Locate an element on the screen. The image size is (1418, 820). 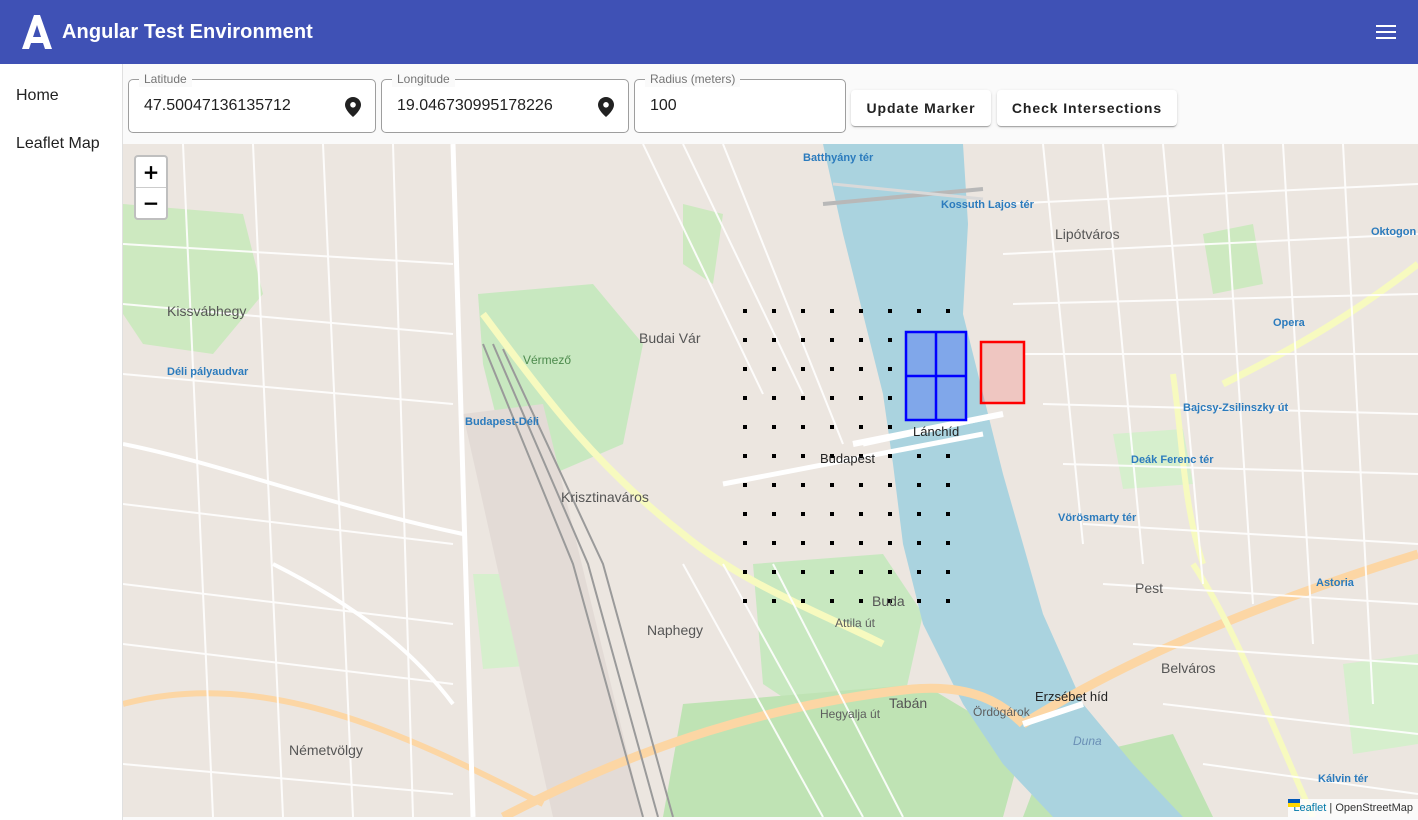
zoom-in-button: + is located at coordinates (151, 172).